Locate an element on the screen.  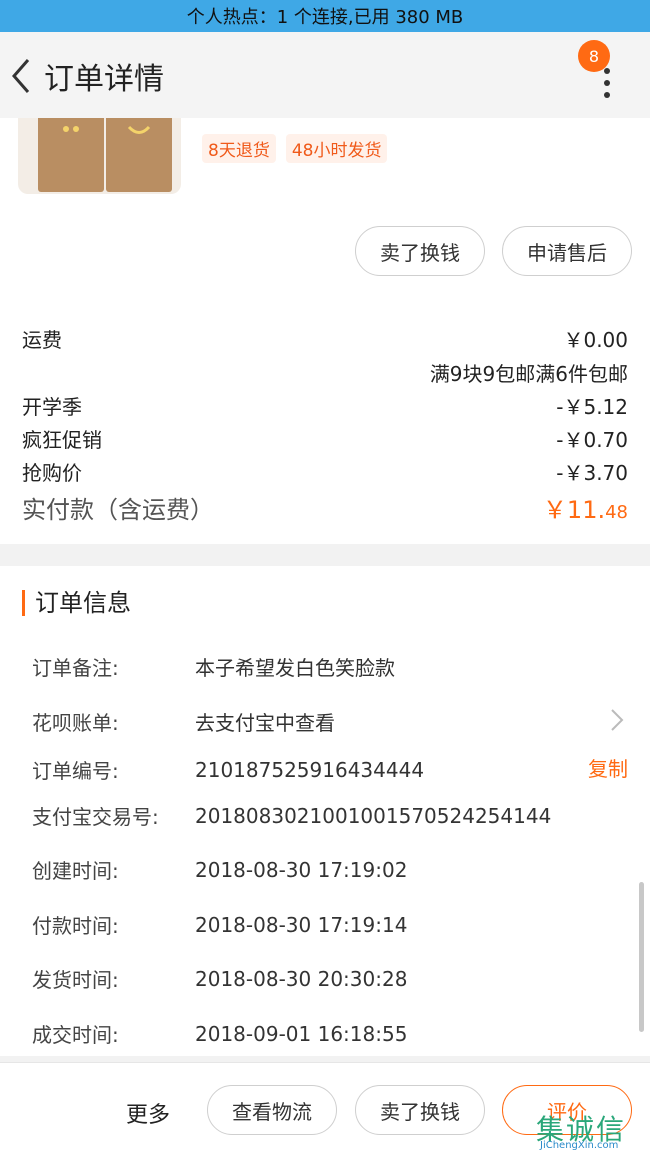
product-image is located at coordinates (99, 156).